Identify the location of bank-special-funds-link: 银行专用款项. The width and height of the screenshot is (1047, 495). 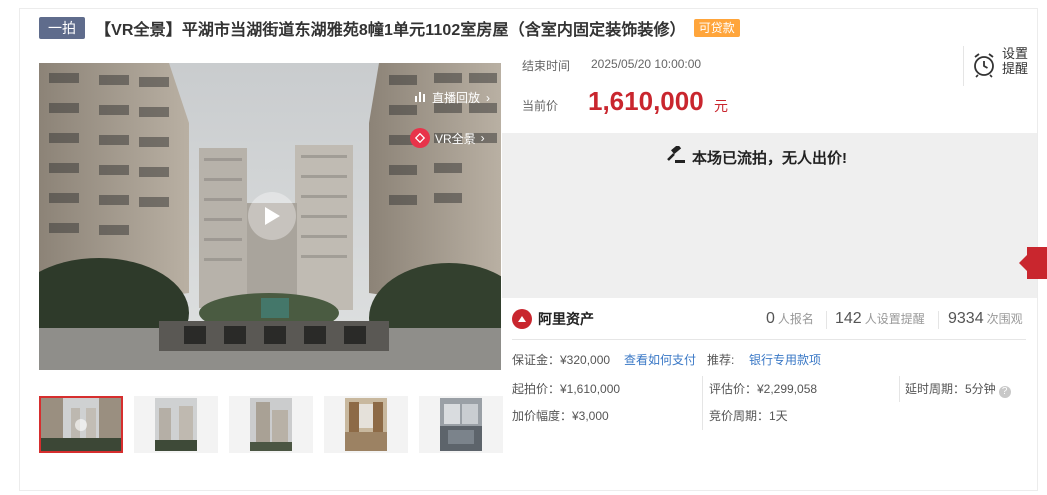
(785, 359).